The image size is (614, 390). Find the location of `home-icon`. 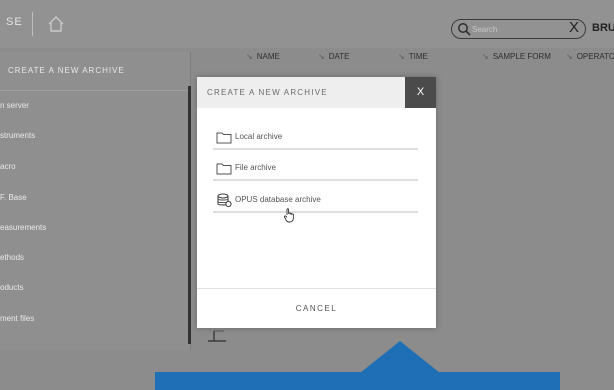

home-icon is located at coordinates (56, 24).